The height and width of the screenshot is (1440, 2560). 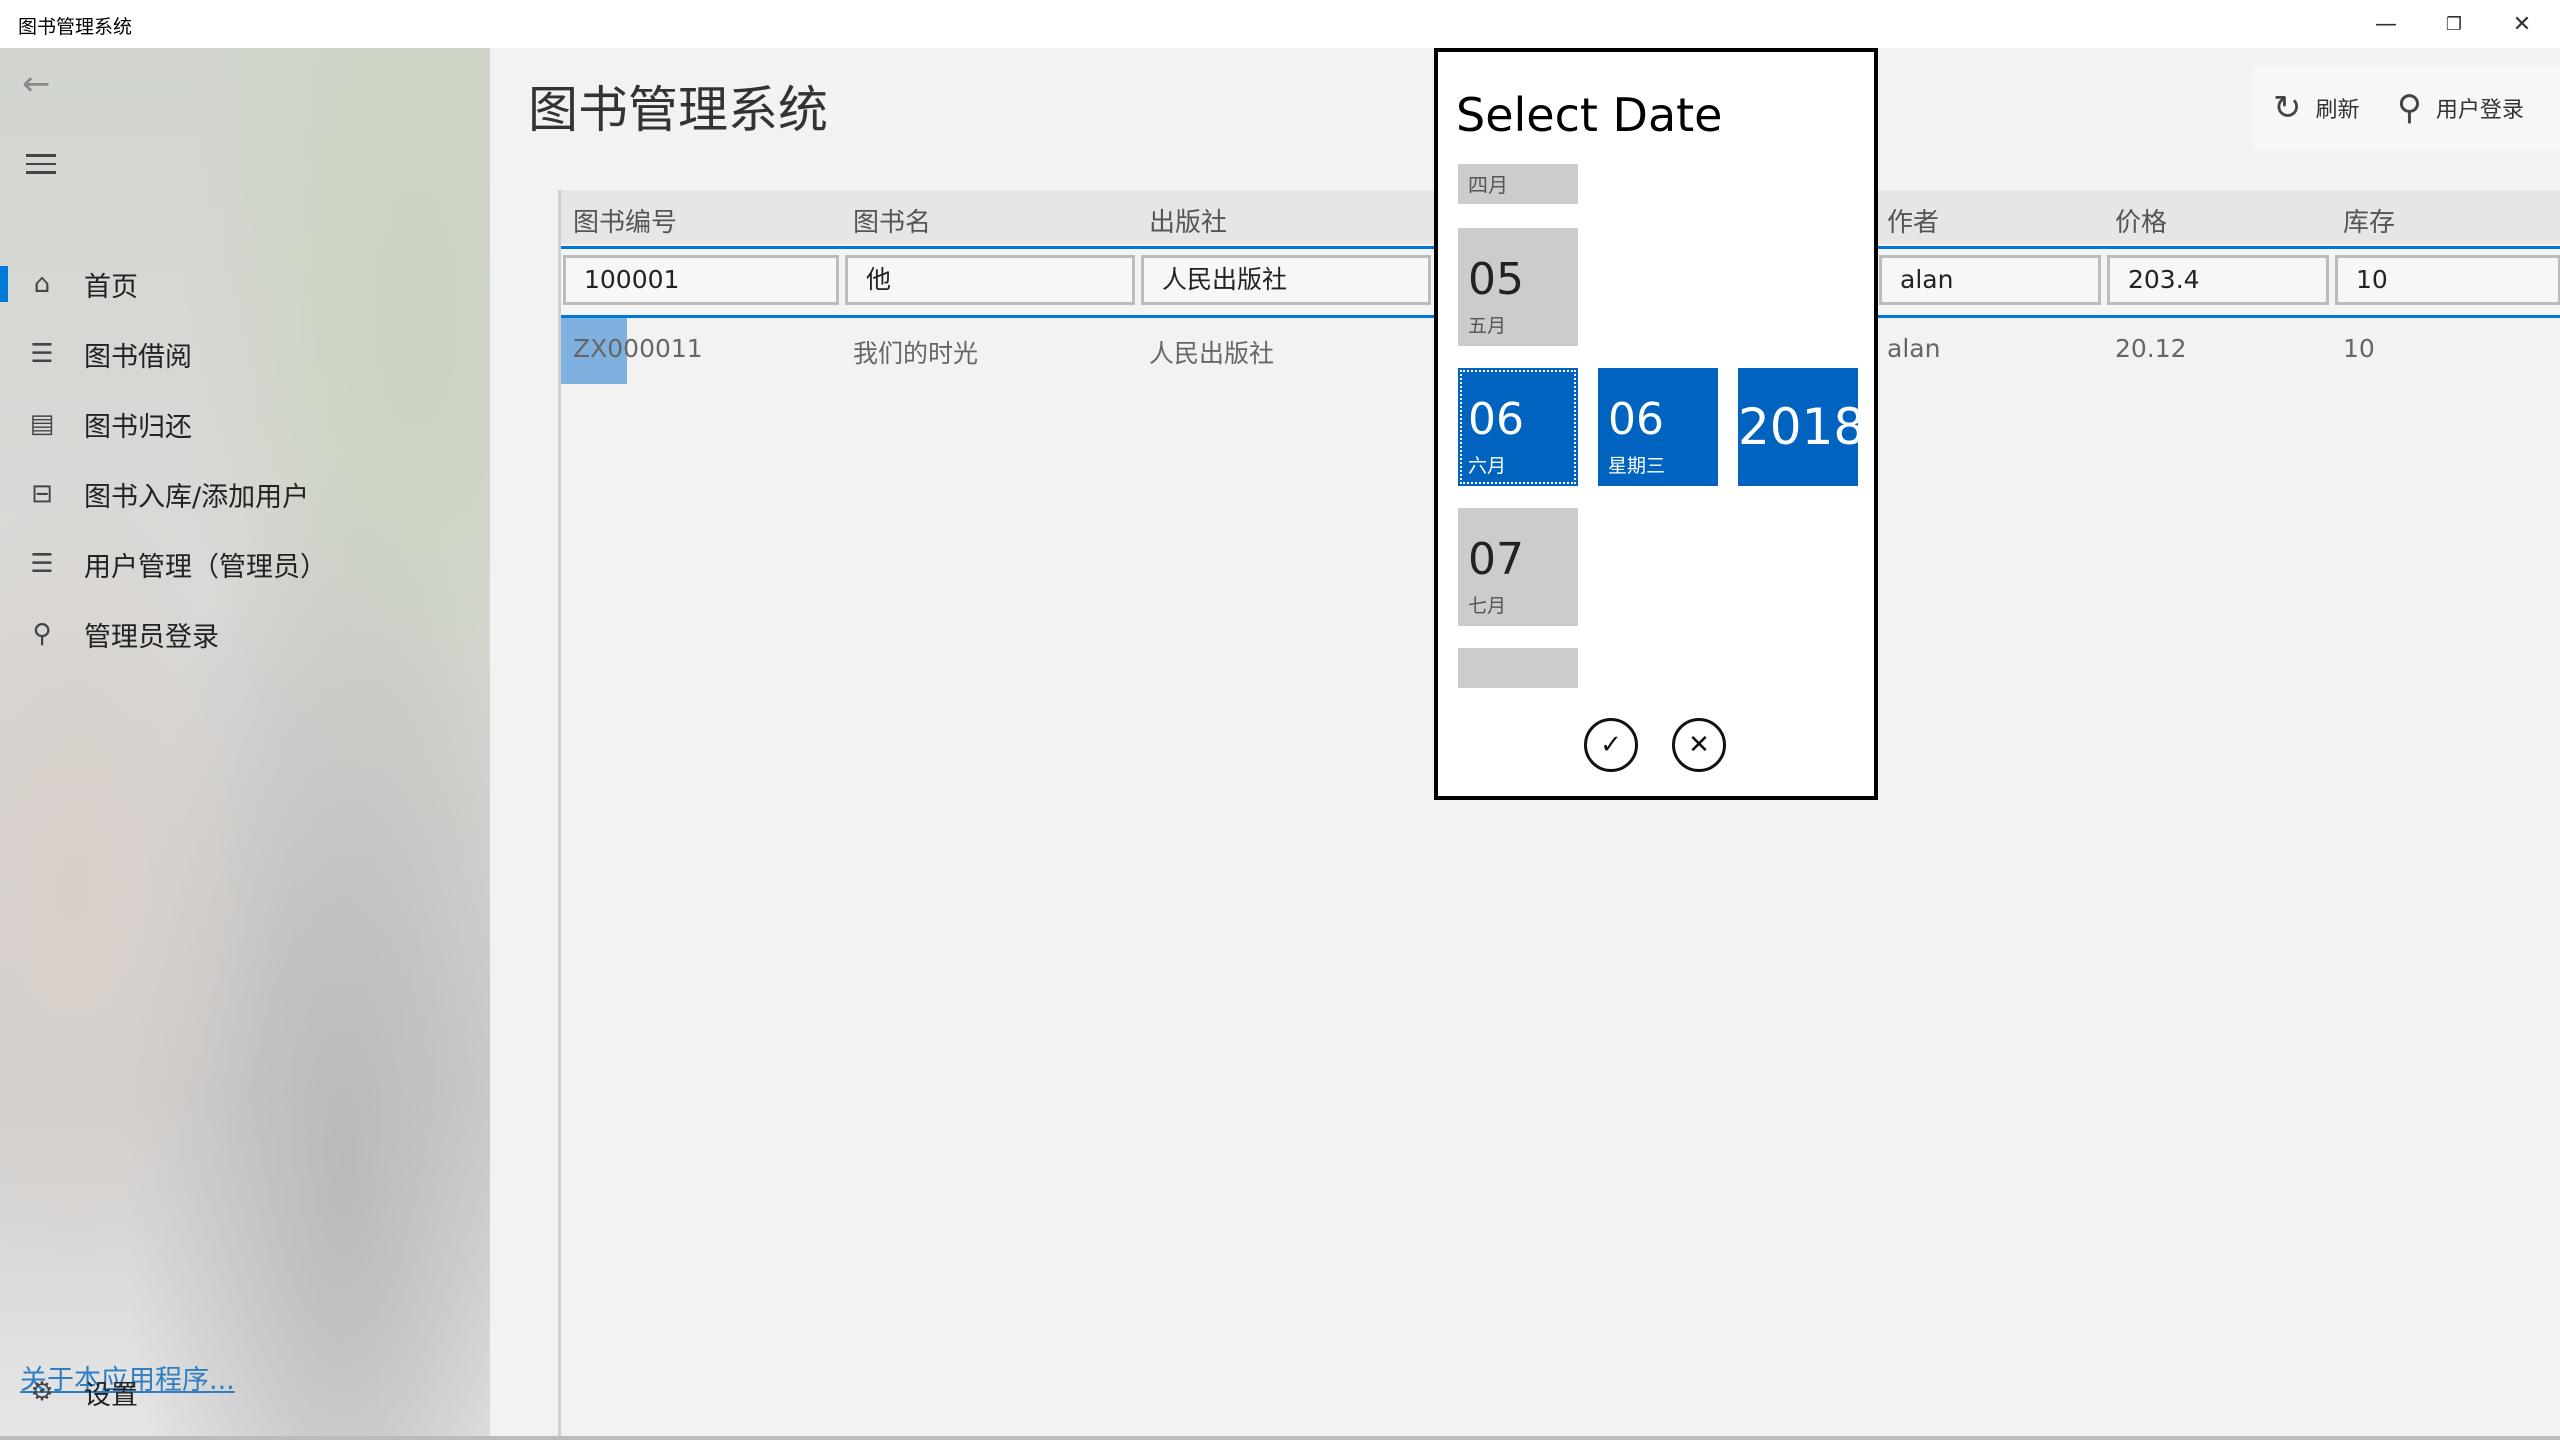 I want to click on checkmark-icon: ✓, so click(x=1611, y=745).